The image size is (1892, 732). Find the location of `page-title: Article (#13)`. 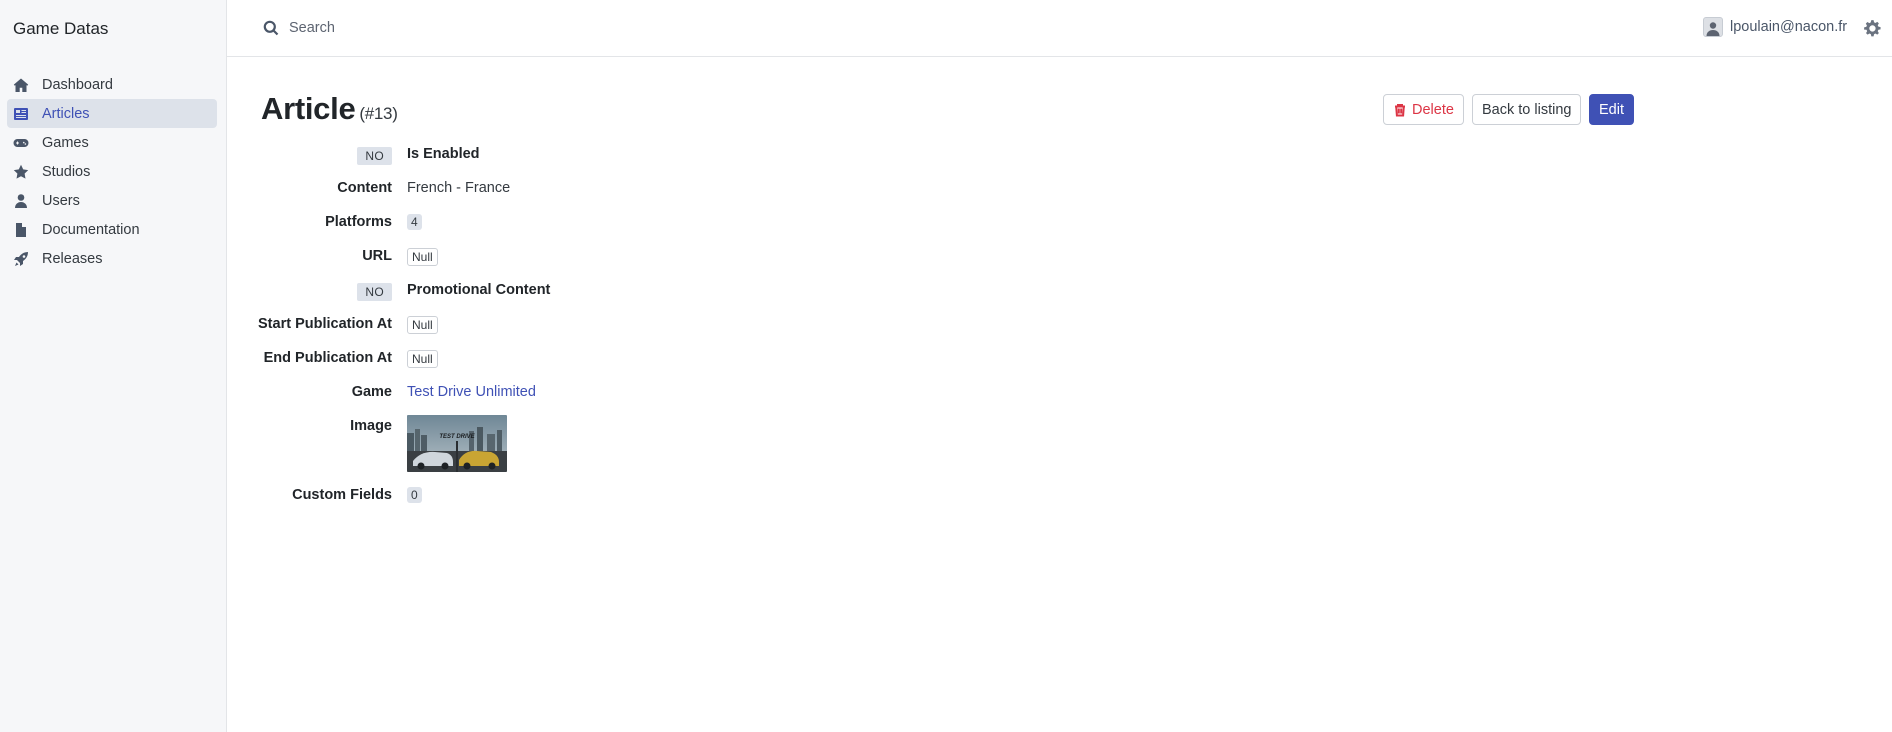

page-title: Article (#13) is located at coordinates (329, 109).